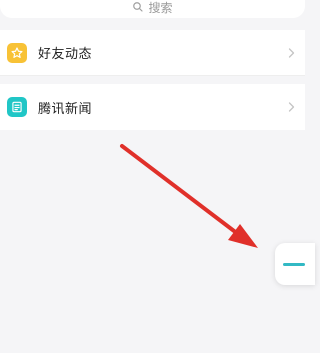 The image size is (320, 353). I want to click on search-area: 搜索, so click(152, 10).